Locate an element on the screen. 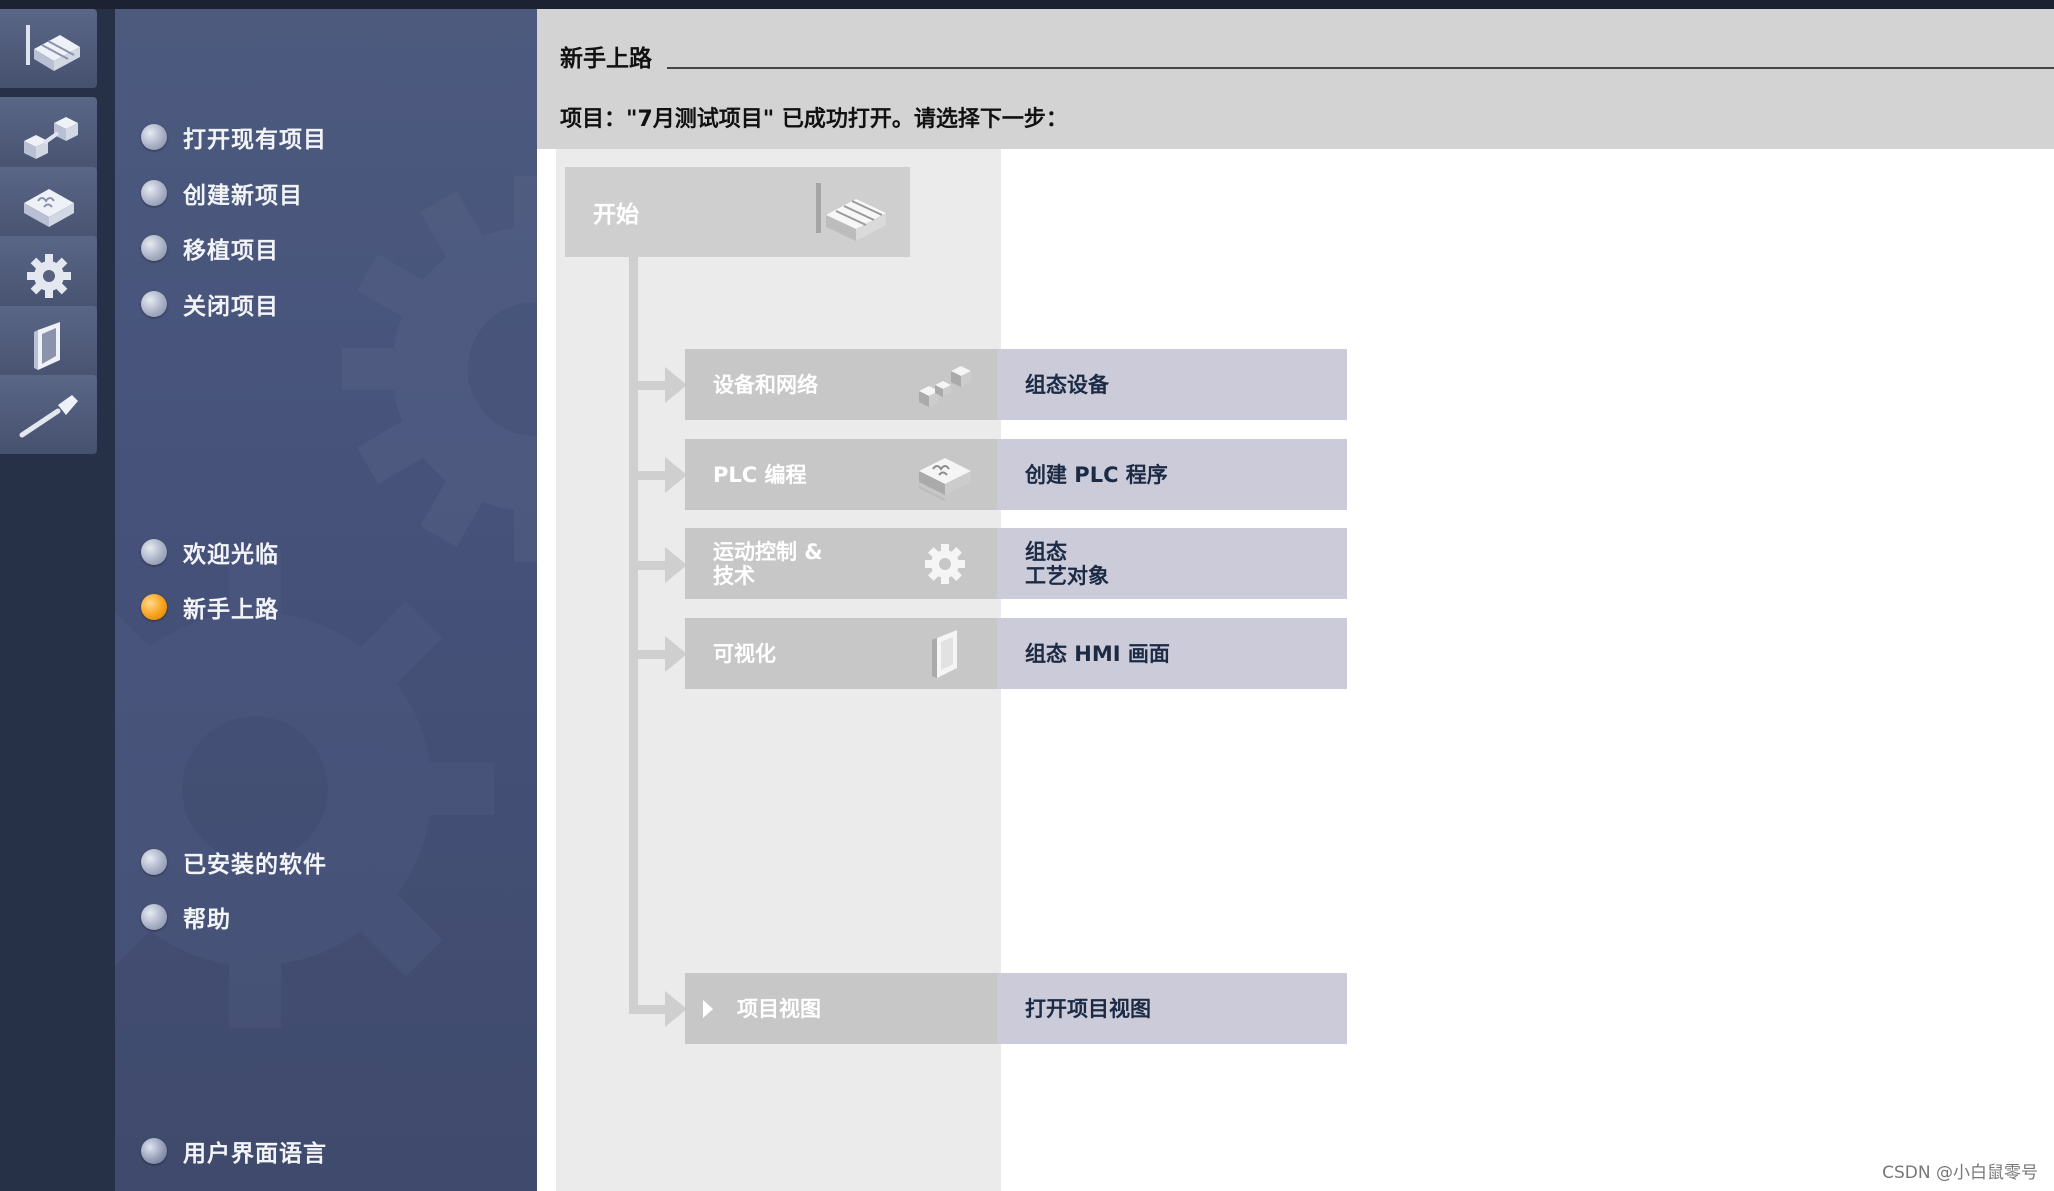  nav-first-steps: 新手上路 is located at coordinates (210, 607).